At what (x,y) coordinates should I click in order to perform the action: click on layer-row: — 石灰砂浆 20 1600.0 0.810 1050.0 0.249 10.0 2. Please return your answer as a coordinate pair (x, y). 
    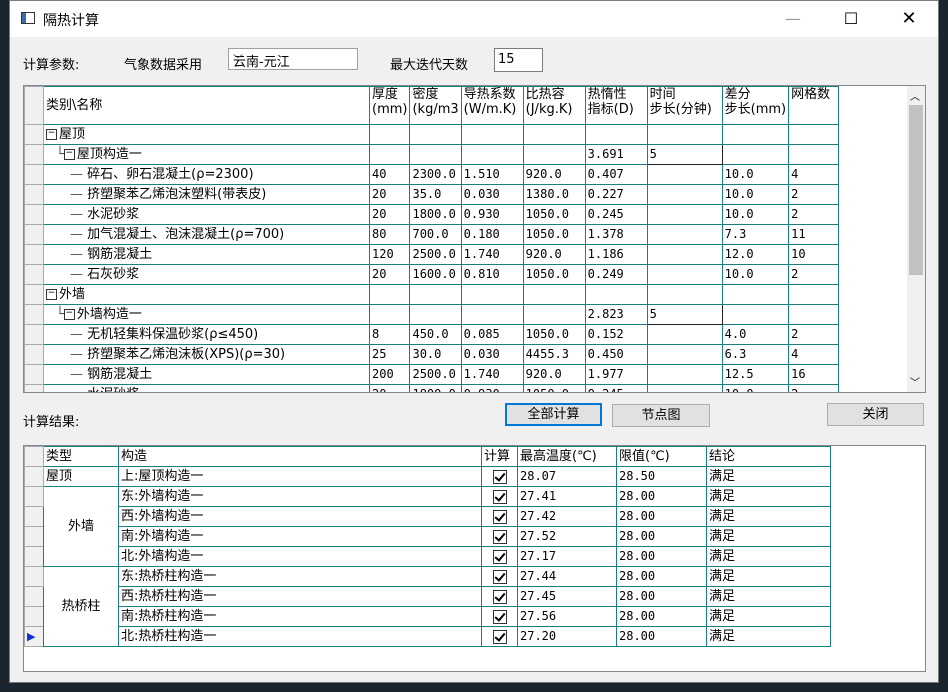
    Looking at the image, I should click on (432, 274).